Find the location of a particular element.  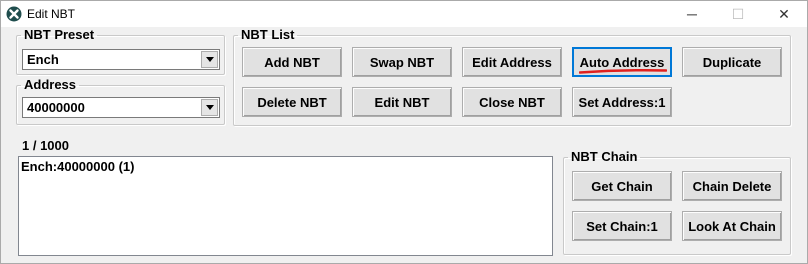

get-chain-button: Get Chain is located at coordinates (622, 186).